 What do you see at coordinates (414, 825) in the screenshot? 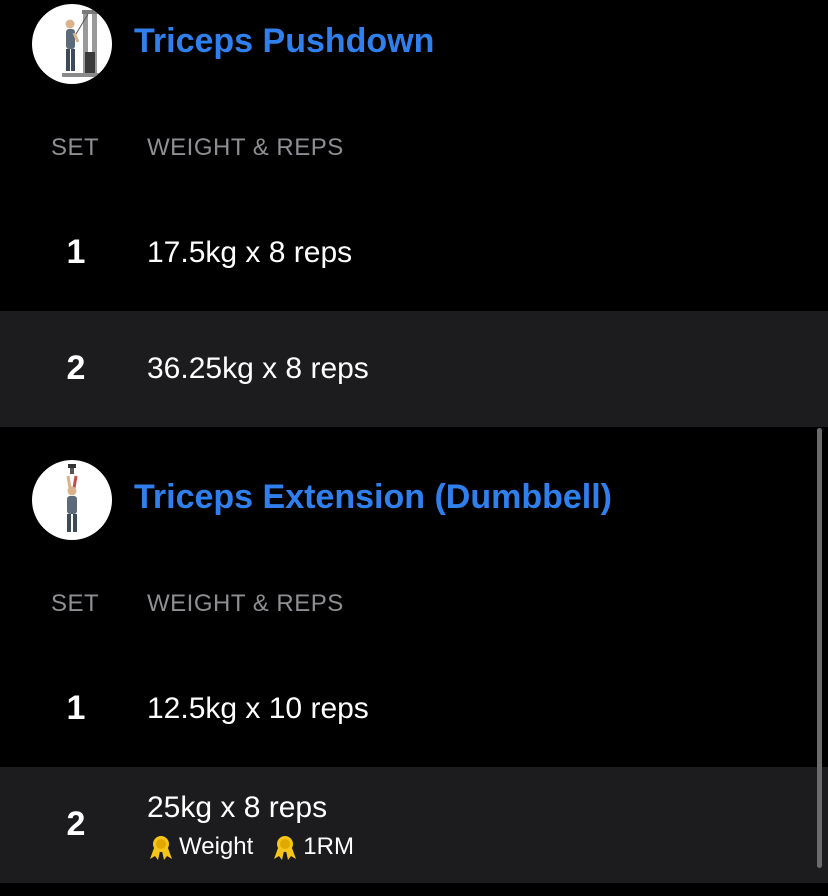
I see `set-row: 2 25kg x 8 reps Weight 1RM` at bounding box center [414, 825].